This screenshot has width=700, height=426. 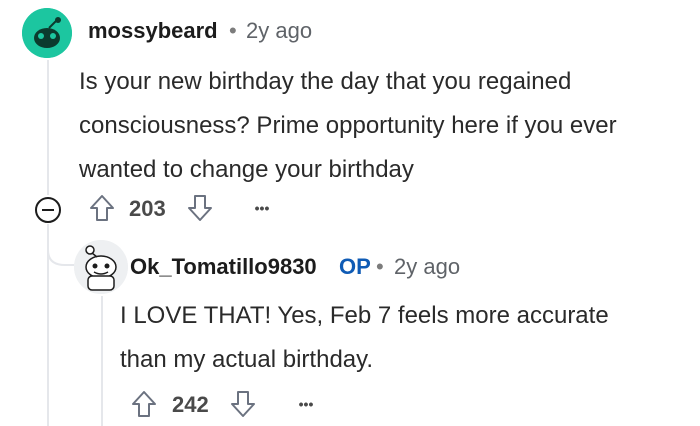 I want to click on collapse-button, so click(x=48, y=210).